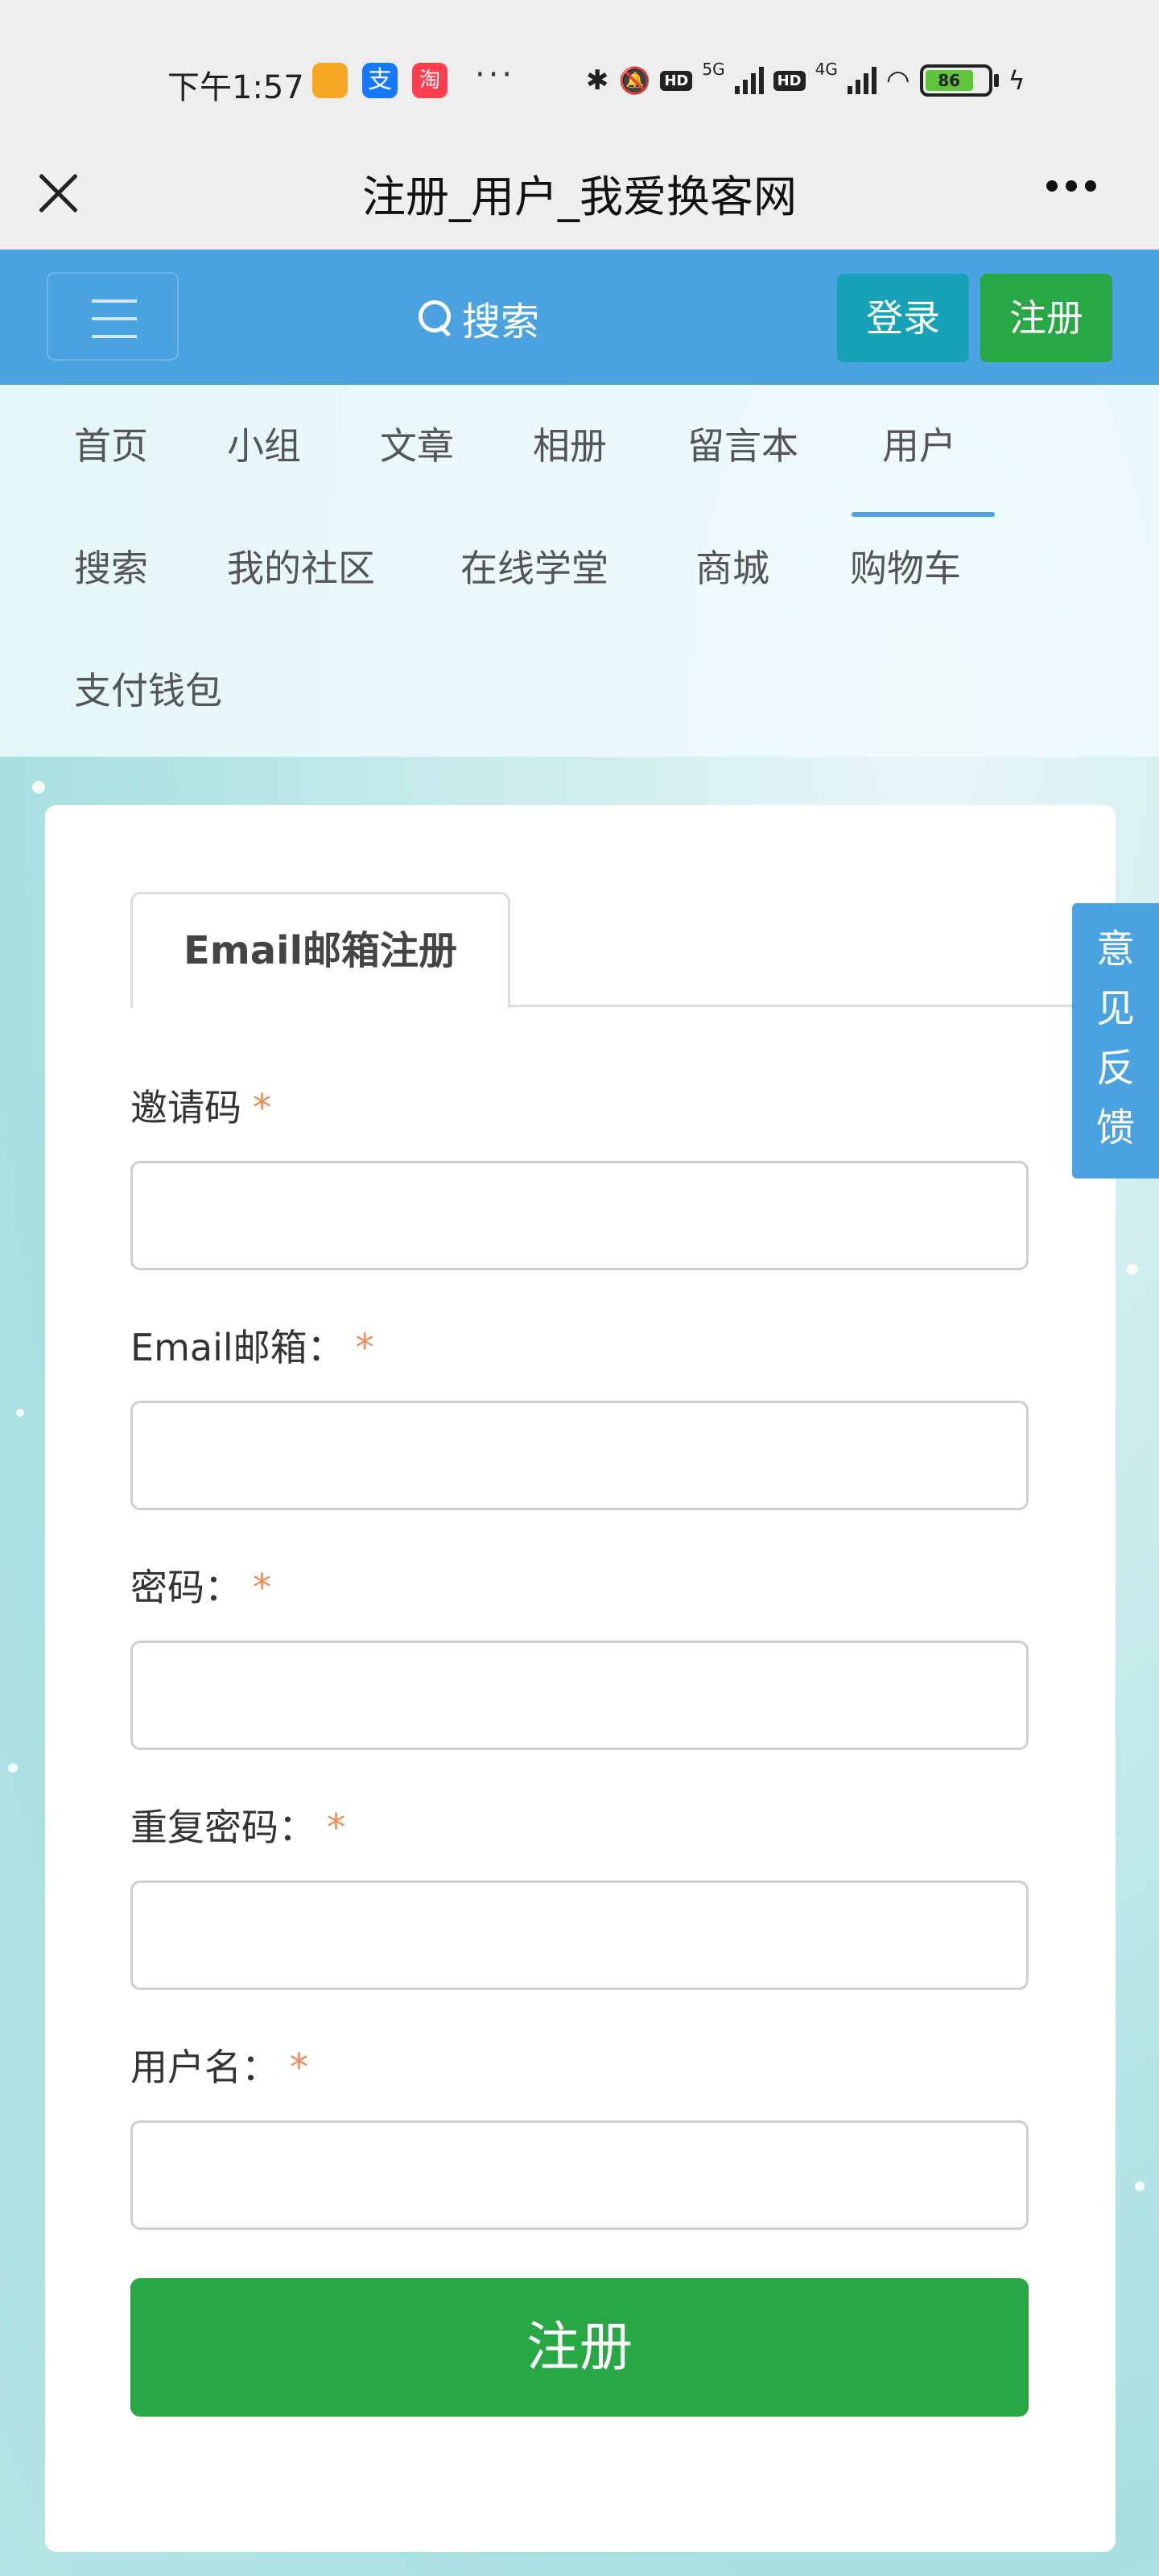 The image size is (1159, 2576). I want to click on charging-icon: ϟ, so click(1016, 80).